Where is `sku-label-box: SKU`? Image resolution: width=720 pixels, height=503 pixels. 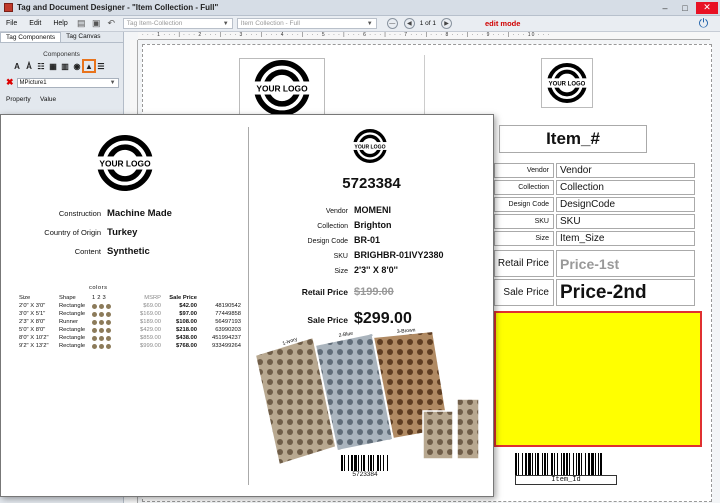
sku-label-box: SKU is located at coordinates (524, 221).